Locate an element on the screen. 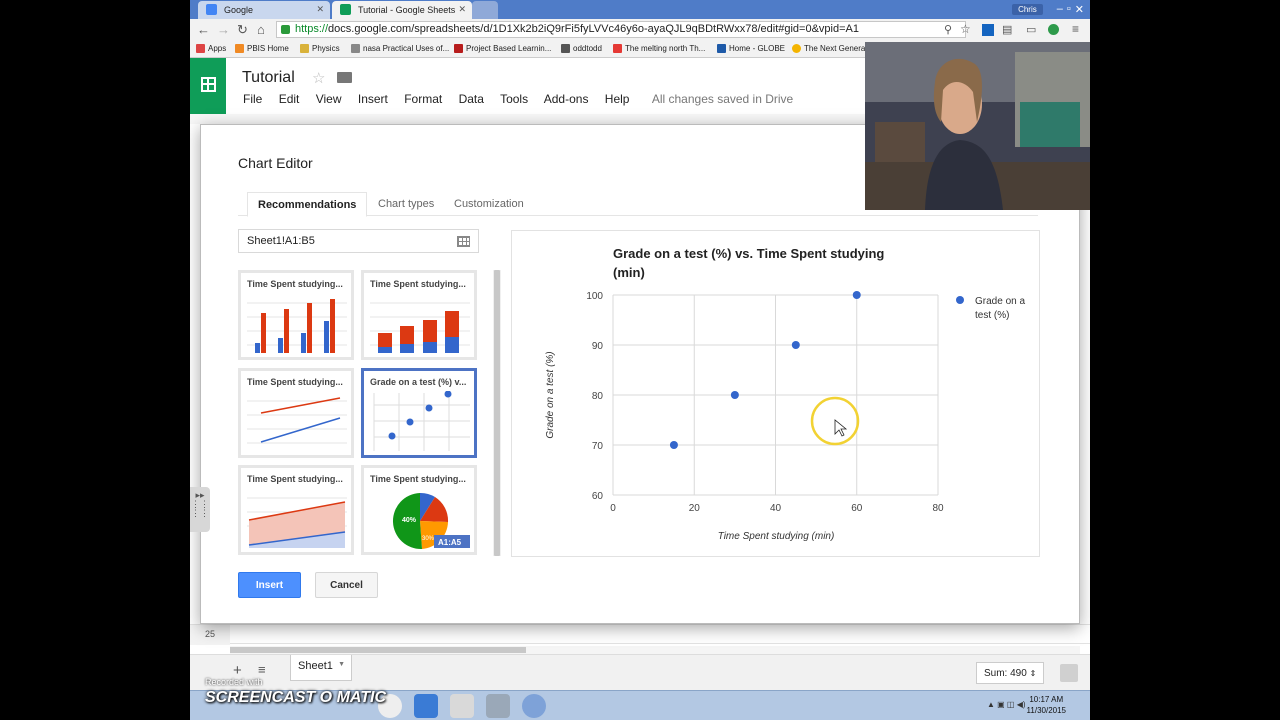 The image size is (1280, 720). close-window-icon: ✕ is located at coordinates (1079, 9).